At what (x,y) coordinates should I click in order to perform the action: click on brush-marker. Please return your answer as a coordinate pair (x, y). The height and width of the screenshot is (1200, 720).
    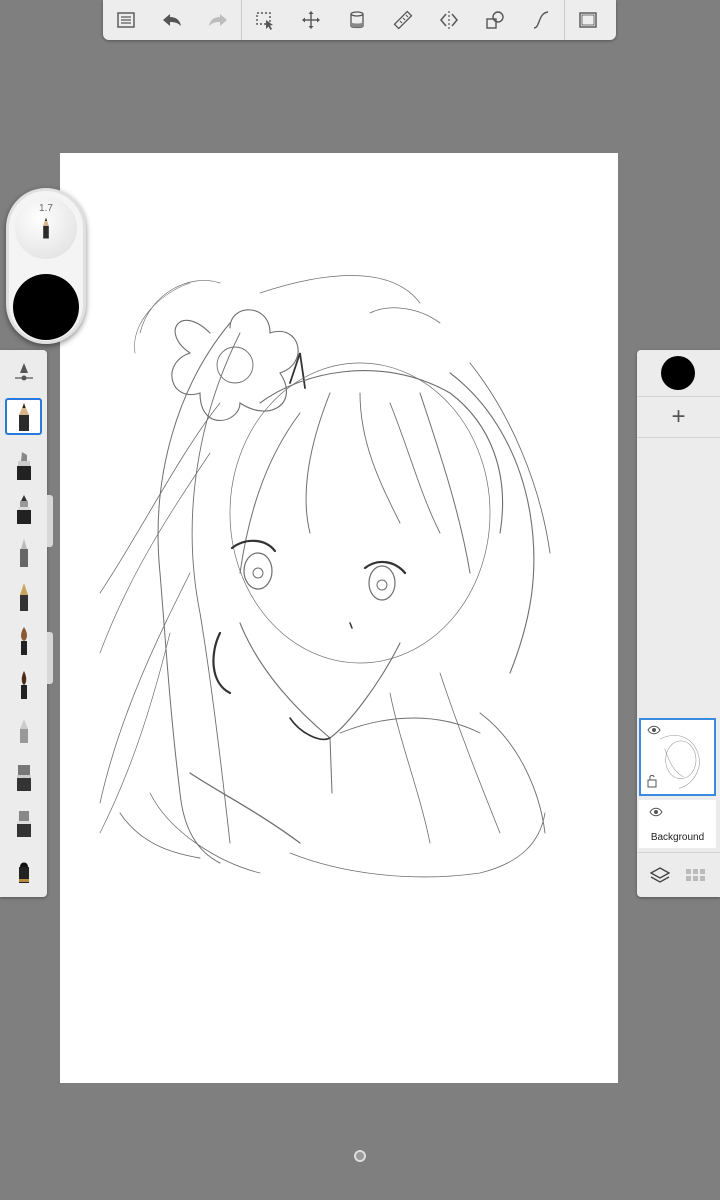
    Looking at the image, I should click on (23, 464).